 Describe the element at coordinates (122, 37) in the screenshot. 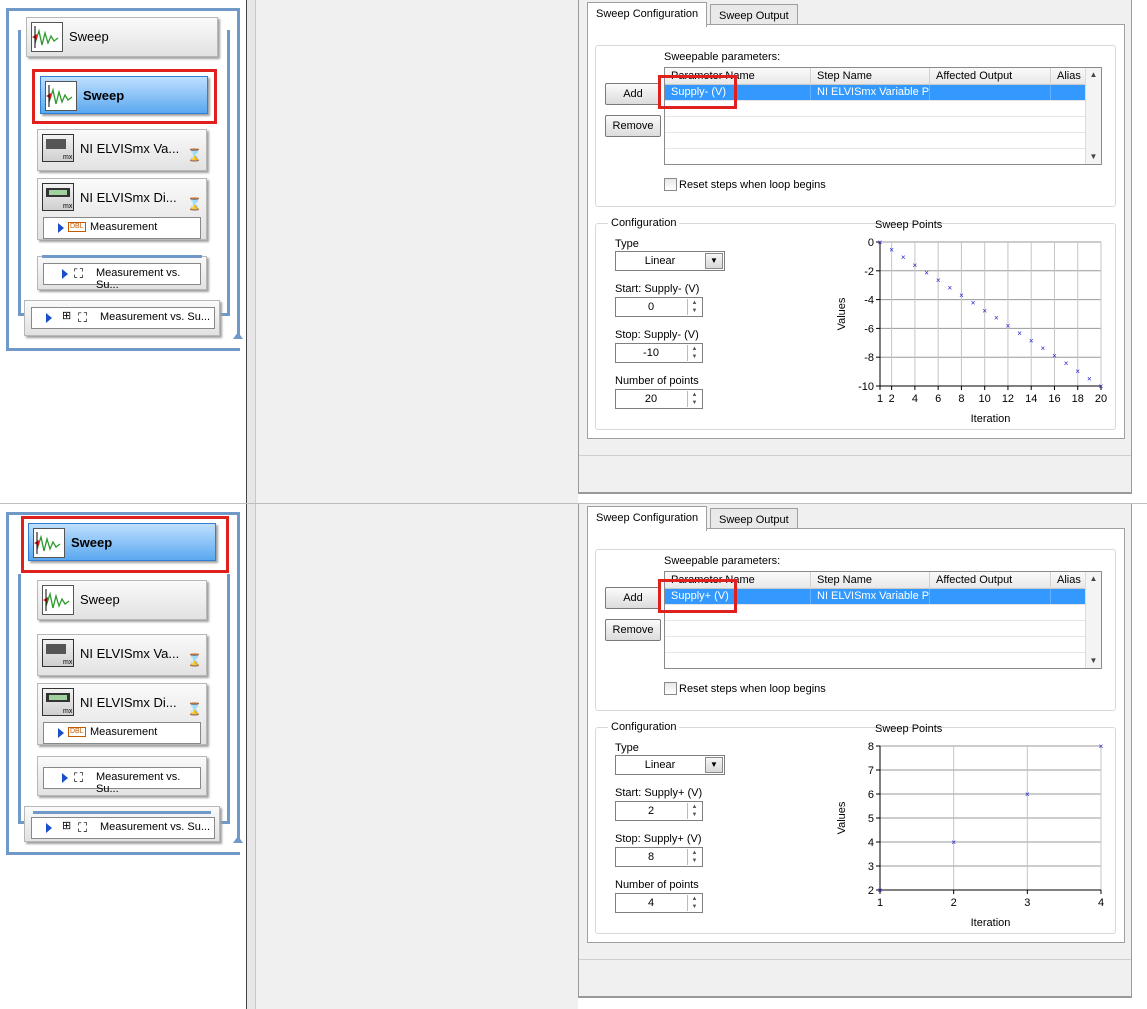

I see `sweep-step-outer: Sweep` at that location.